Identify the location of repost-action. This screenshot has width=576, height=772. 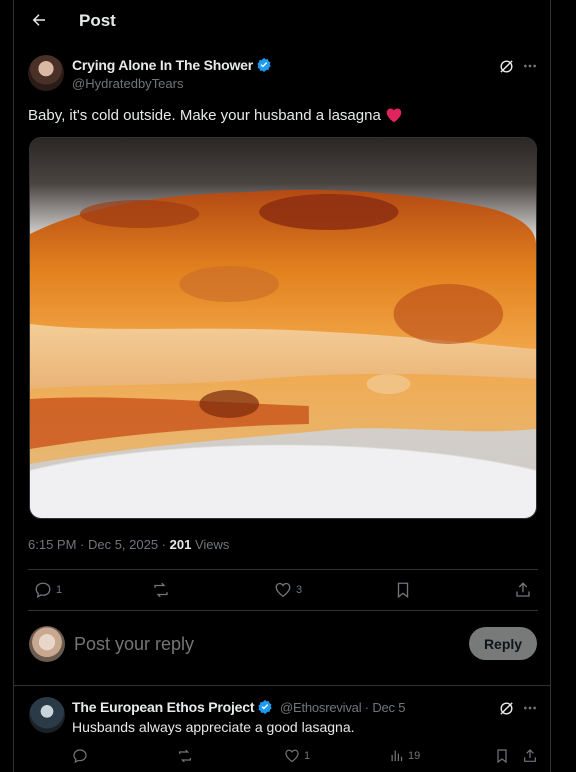
(161, 590).